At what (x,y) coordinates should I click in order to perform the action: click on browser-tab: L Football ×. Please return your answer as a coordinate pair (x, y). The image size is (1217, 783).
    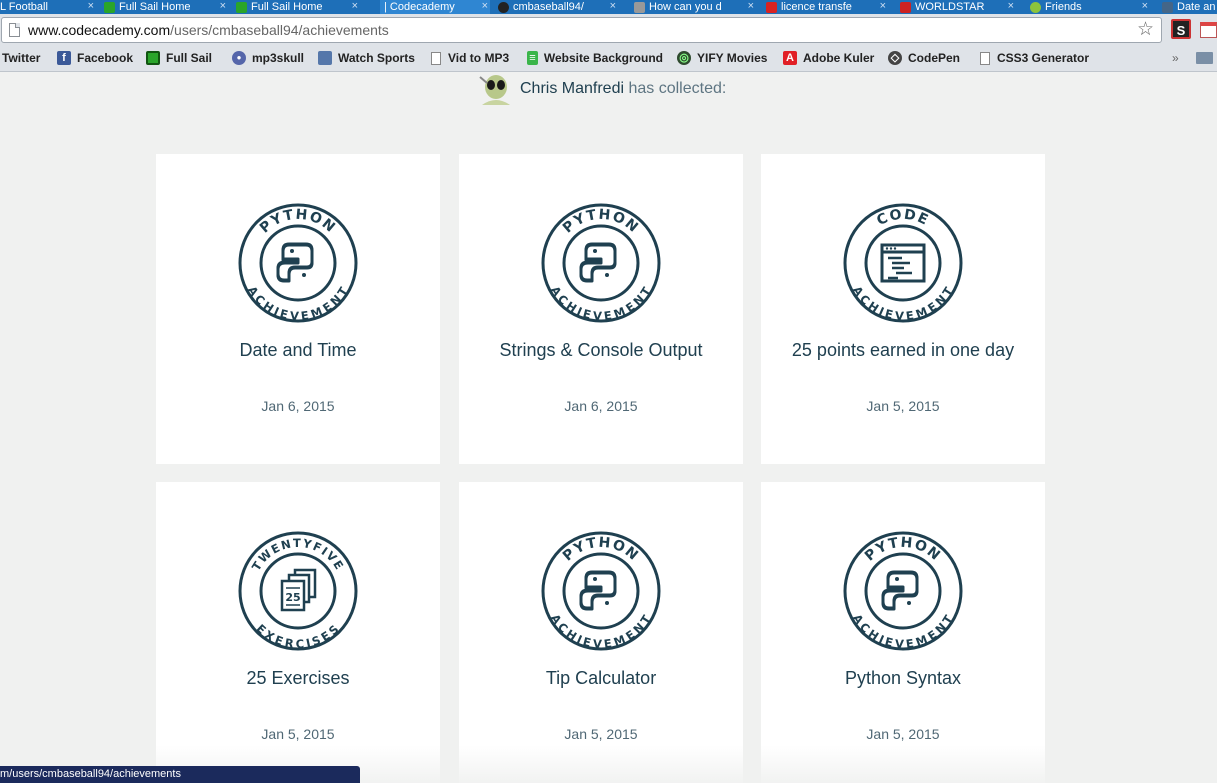
    Looking at the image, I should click on (48, 7).